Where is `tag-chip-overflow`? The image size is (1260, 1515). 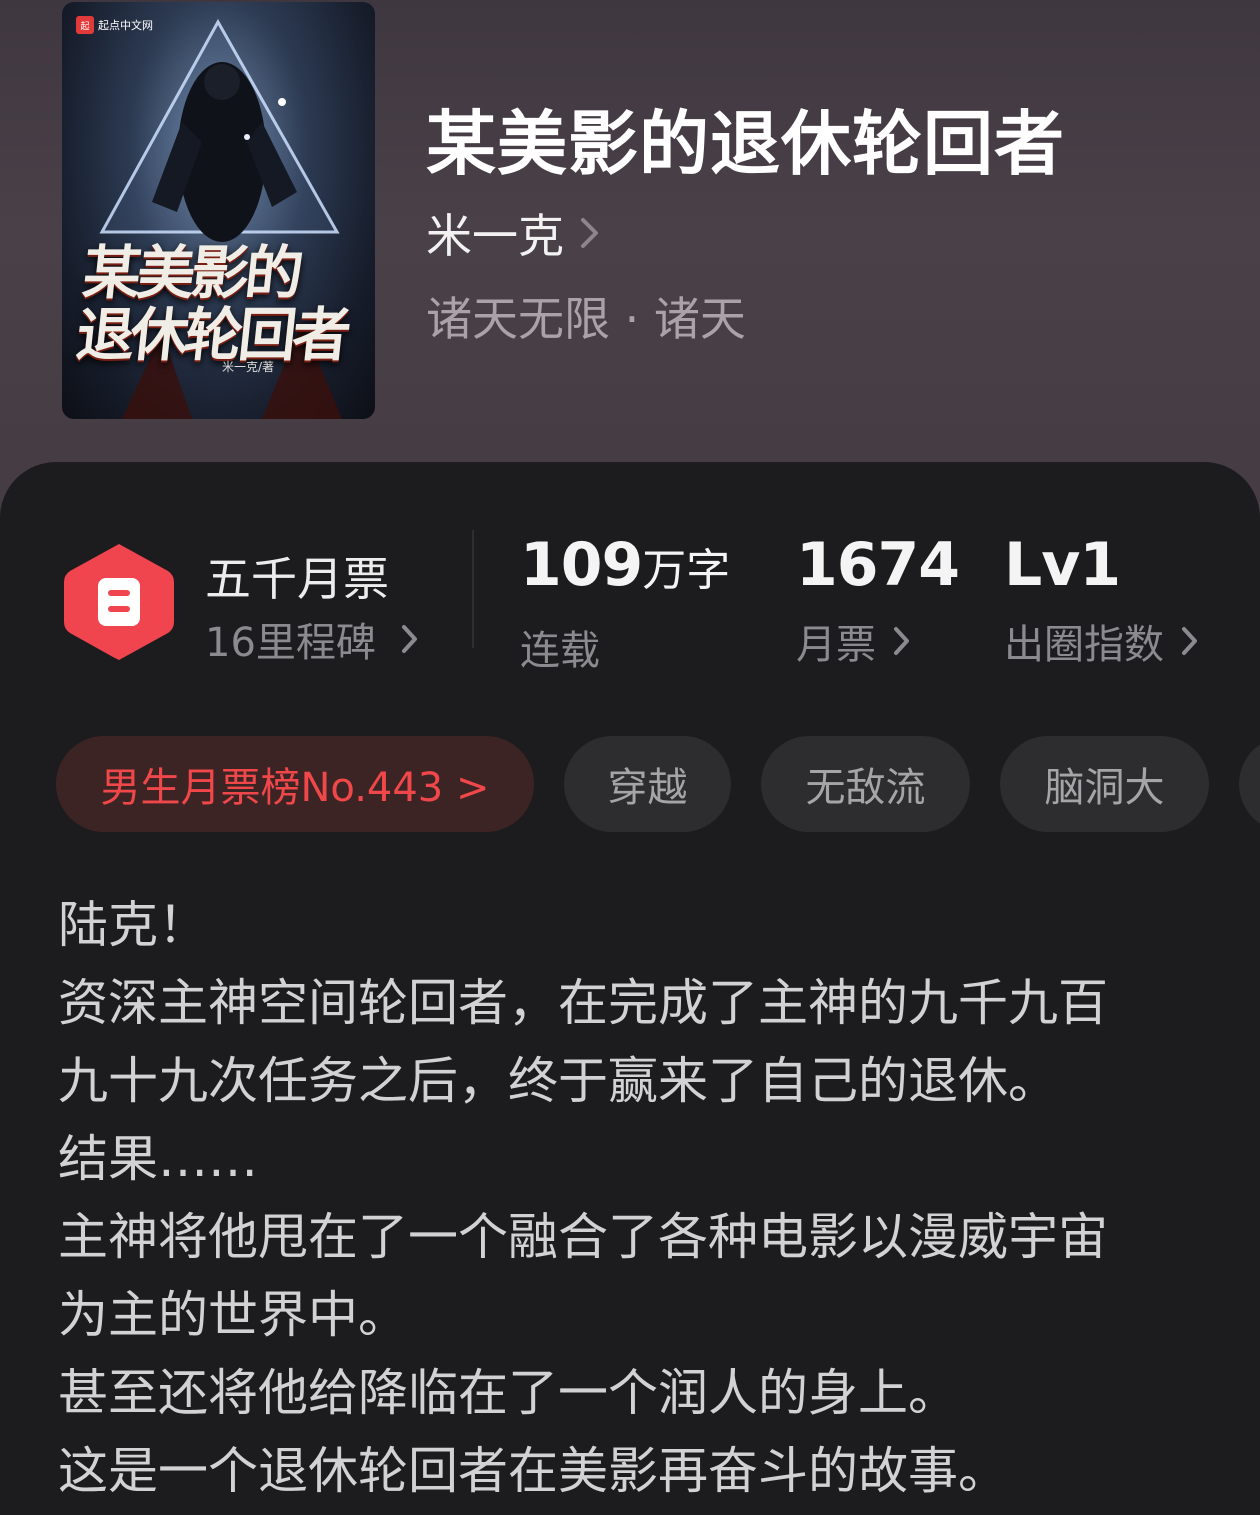
tag-chip-overflow is located at coordinates (1249, 784).